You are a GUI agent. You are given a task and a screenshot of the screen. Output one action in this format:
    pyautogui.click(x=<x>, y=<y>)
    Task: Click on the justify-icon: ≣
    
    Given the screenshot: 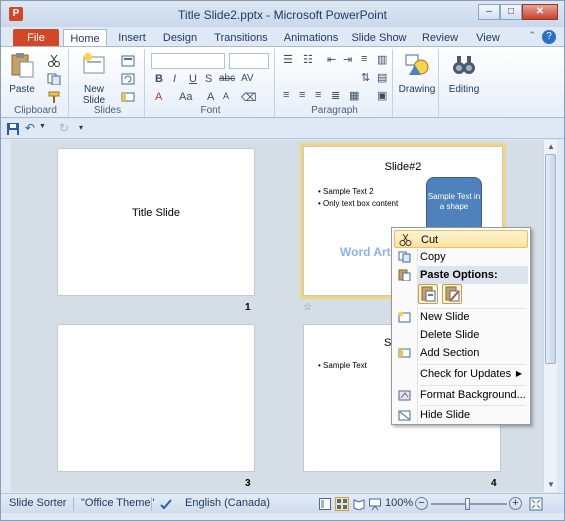 What is the action you would take?
    pyautogui.click(x=335, y=95)
    